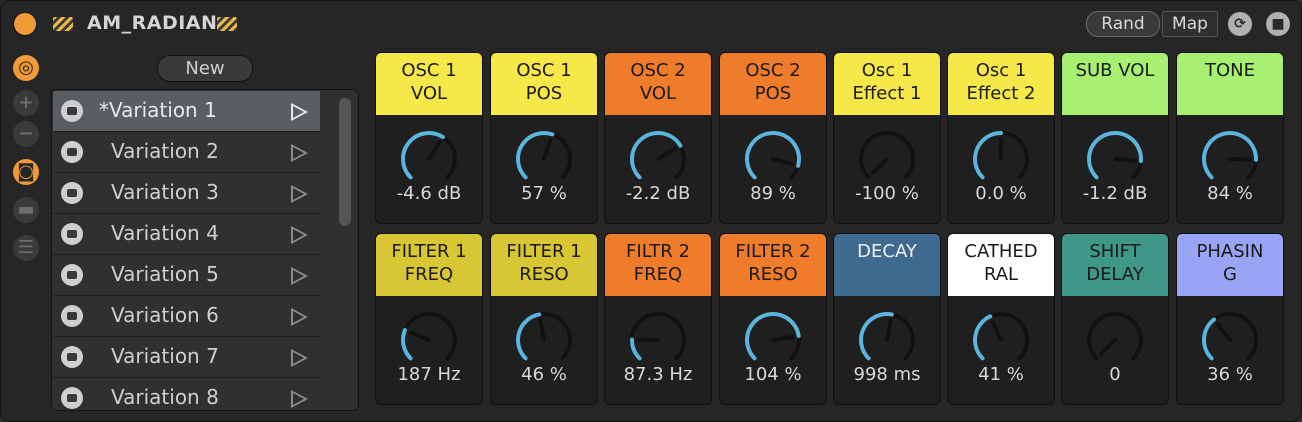 This screenshot has width=1302, height=422. I want to click on macro-knob-14: CATHED RAL 41 %, so click(1001, 319).